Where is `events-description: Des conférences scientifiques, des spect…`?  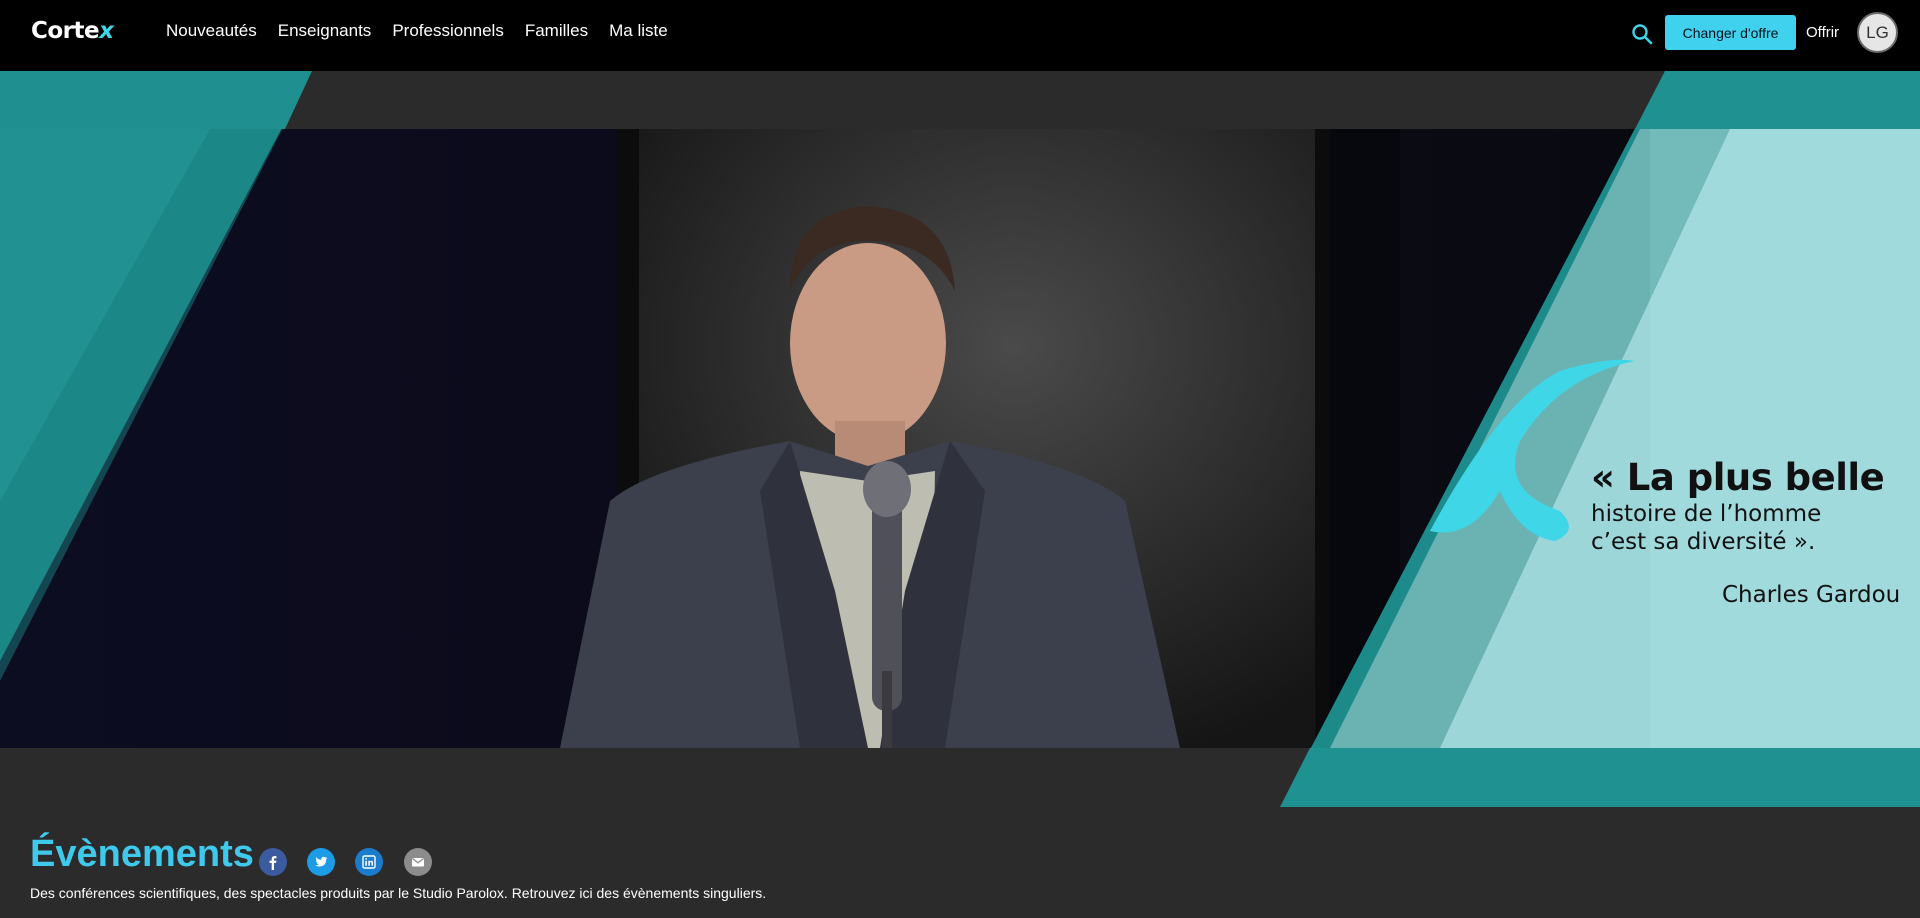
events-description: Des conférences scientifiques, des spect… is located at coordinates (398, 893).